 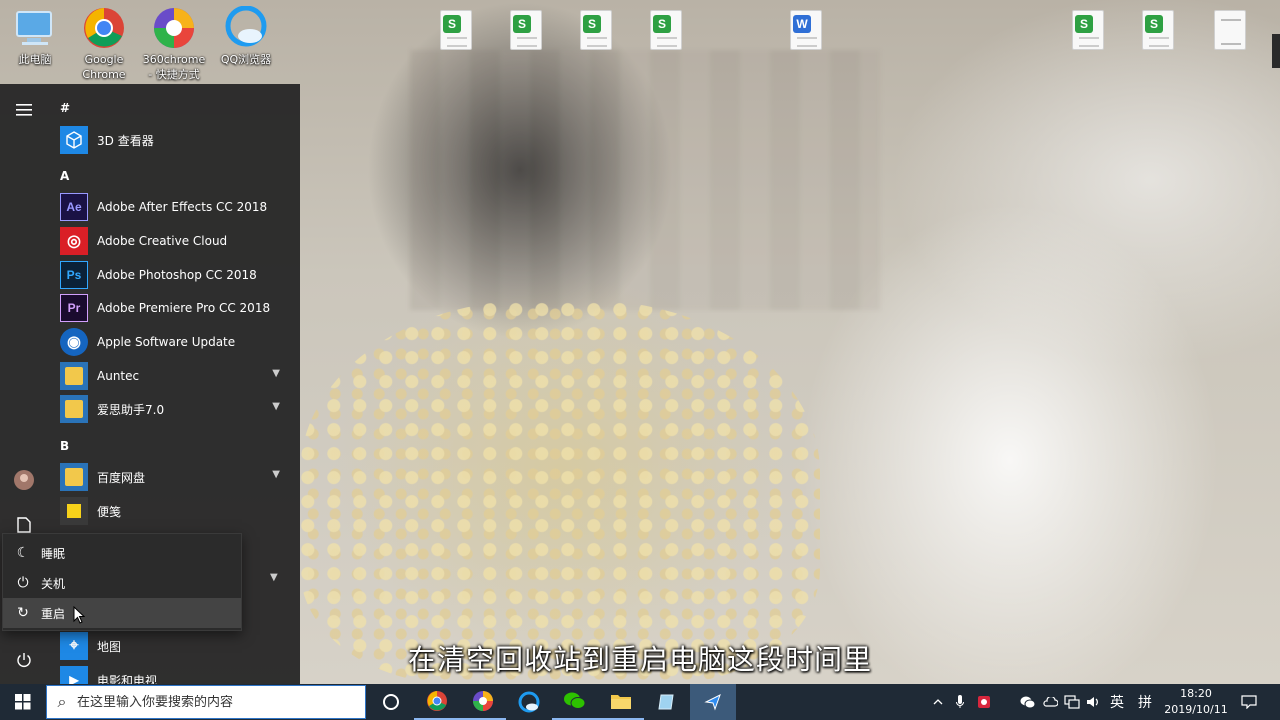 I want to click on video-subtitle: 在清空回收站到重启电脑这段时间里, so click(x=639, y=659).